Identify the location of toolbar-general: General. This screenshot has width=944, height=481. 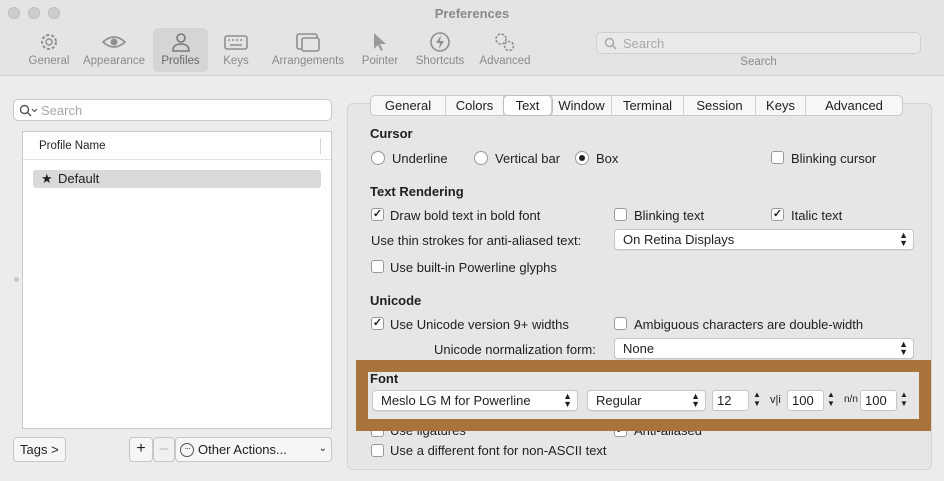
(49, 50).